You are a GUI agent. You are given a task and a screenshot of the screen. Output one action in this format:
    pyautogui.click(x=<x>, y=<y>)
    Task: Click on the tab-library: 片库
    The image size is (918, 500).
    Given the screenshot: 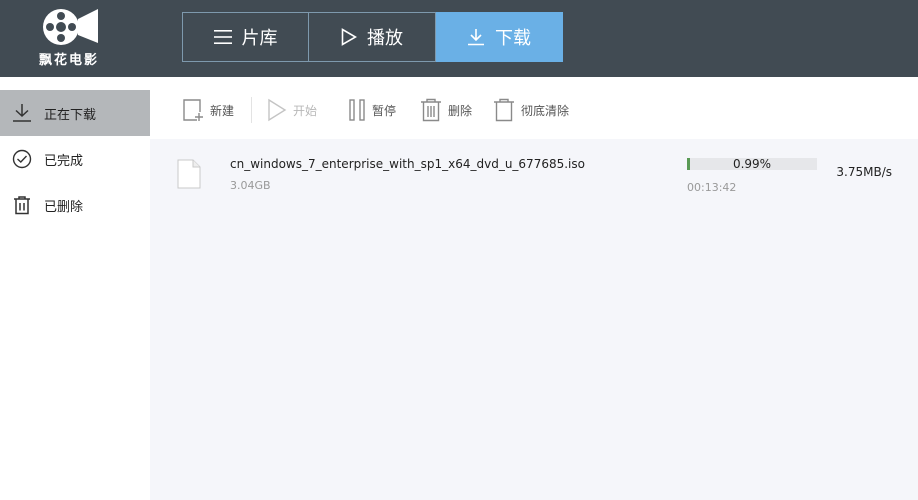 What is the action you would take?
    pyautogui.click(x=245, y=37)
    